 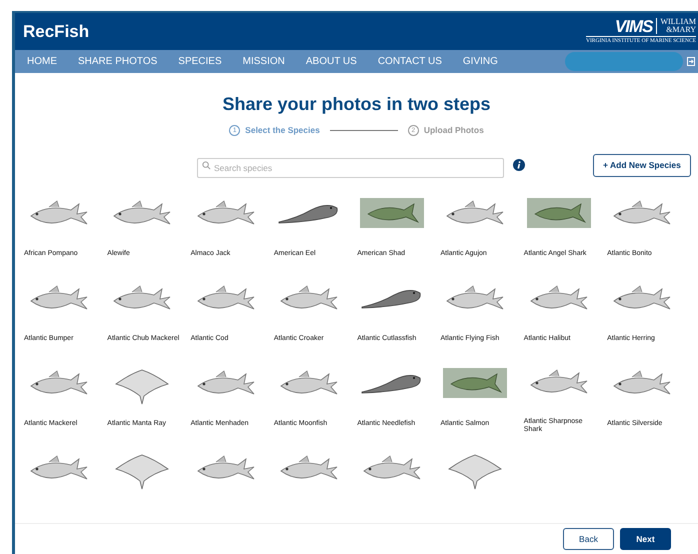 I want to click on nav-link: GIVING, so click(x=480, y=61).